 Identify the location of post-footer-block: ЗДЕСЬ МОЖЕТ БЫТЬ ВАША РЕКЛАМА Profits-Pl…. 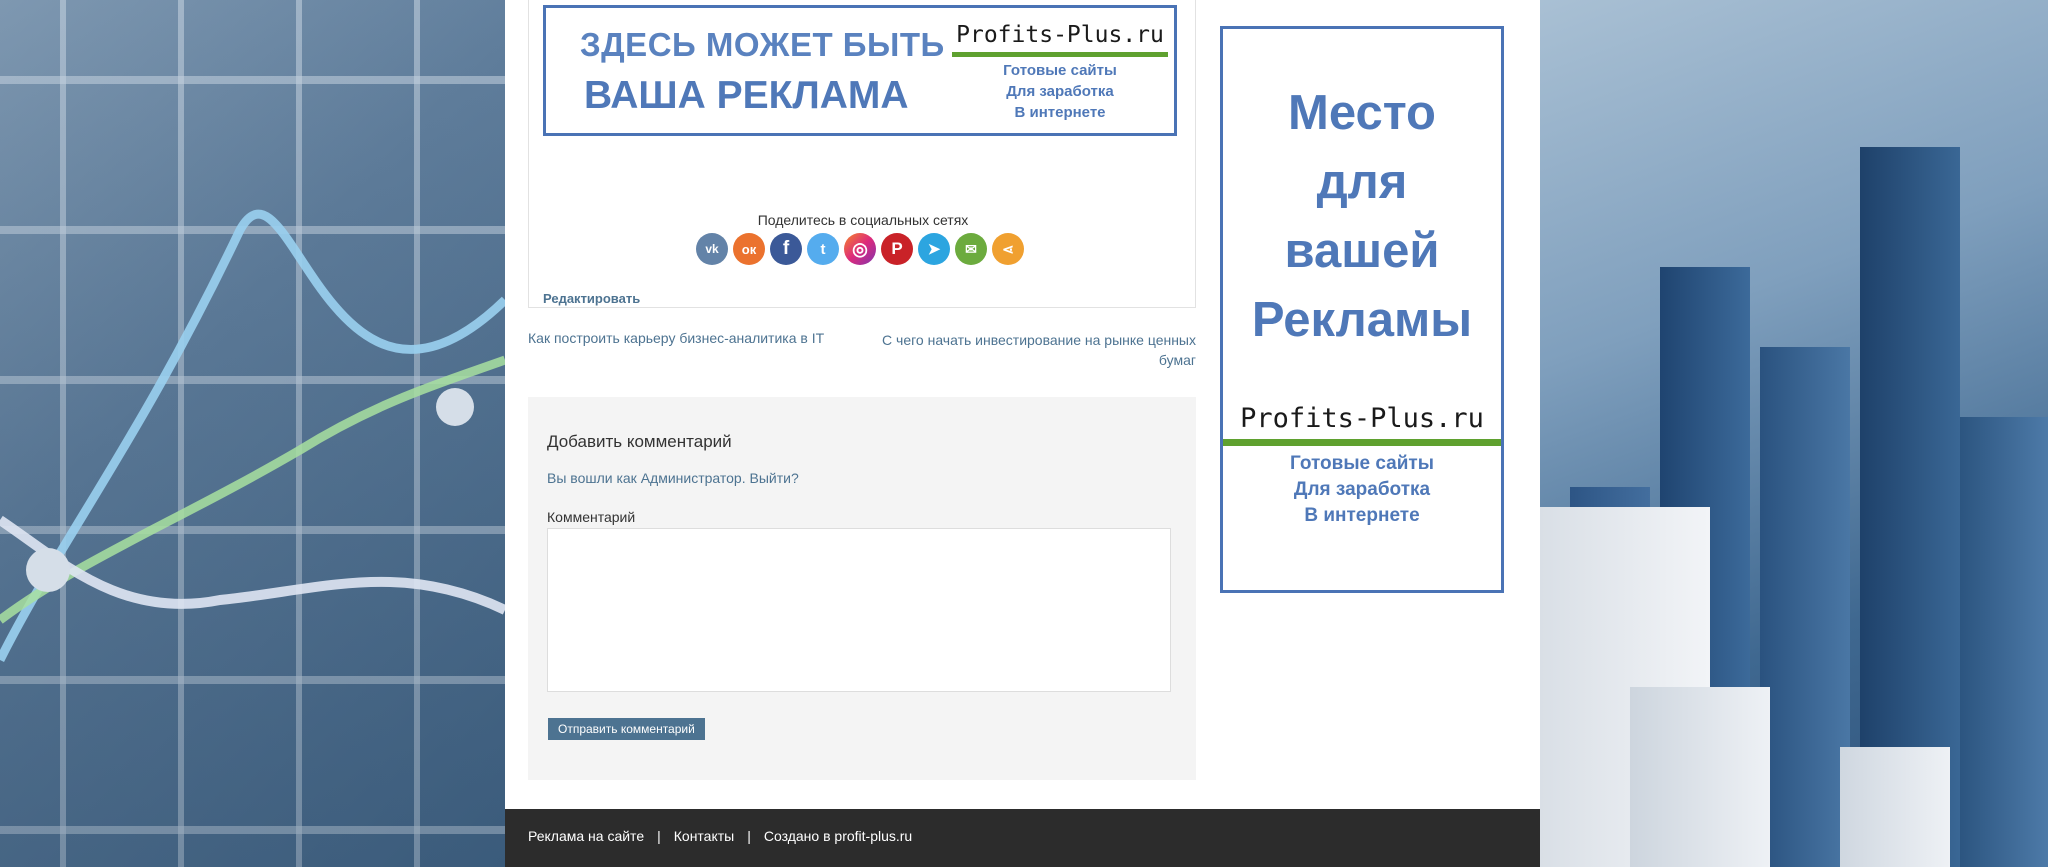
(862, 154).